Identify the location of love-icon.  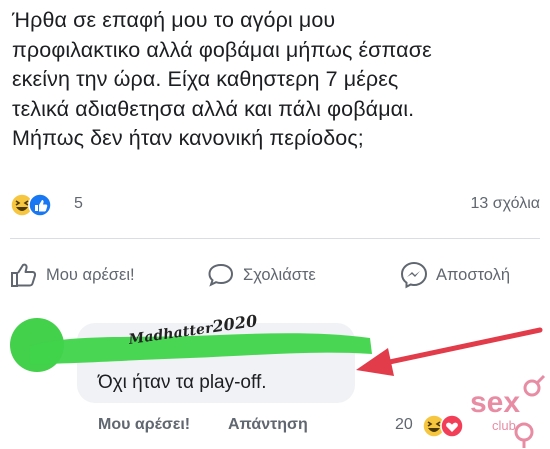
(452, 426).